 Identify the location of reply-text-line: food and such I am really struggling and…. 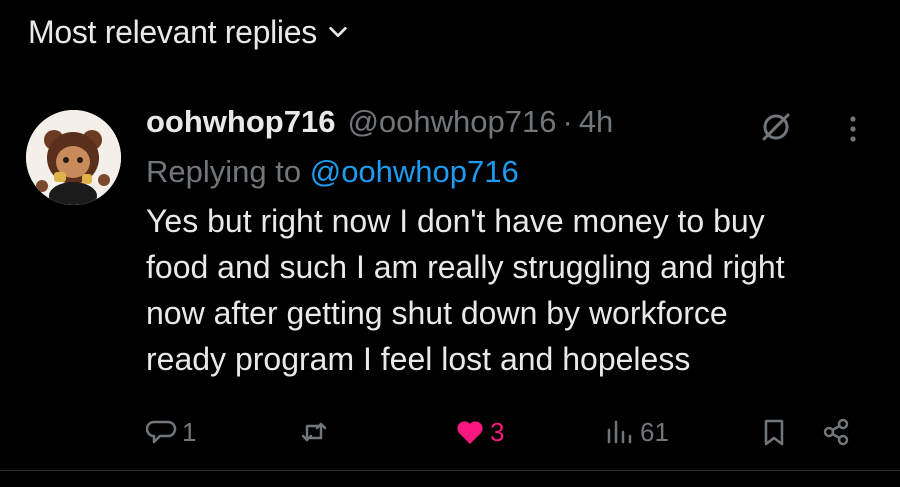
(465, 267).